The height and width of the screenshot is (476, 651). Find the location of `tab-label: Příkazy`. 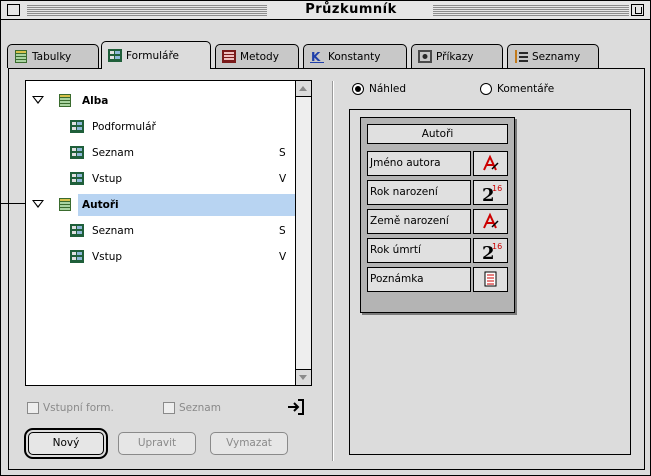

tab-label: Příkazy is located at coordinates (455, 56).